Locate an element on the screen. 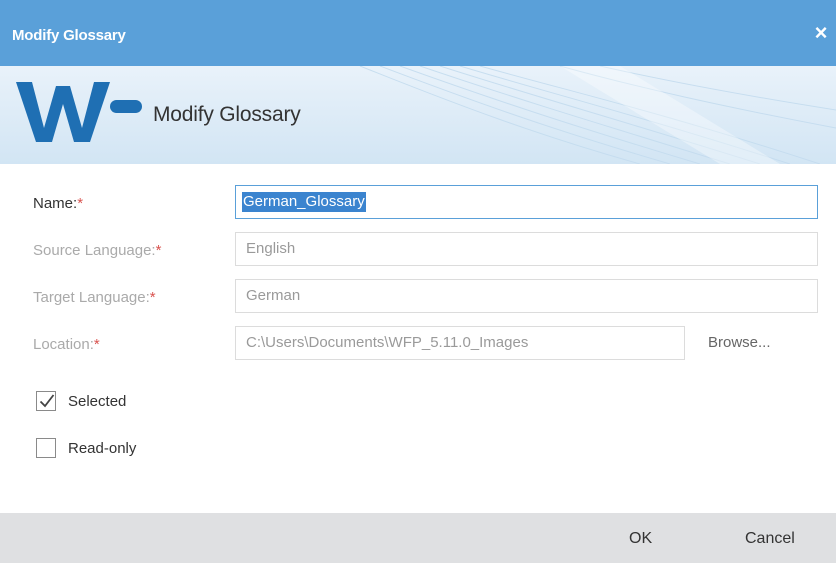  location-label-text: Location: is located at coordinates (63, 344).